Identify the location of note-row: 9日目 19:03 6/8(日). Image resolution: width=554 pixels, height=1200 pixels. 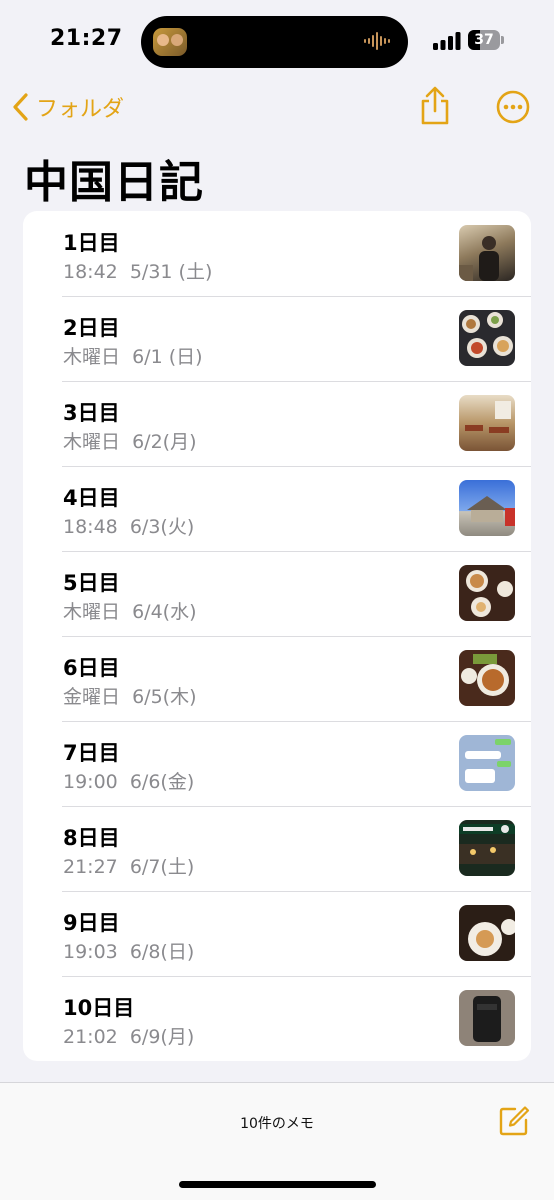
(277, 933).